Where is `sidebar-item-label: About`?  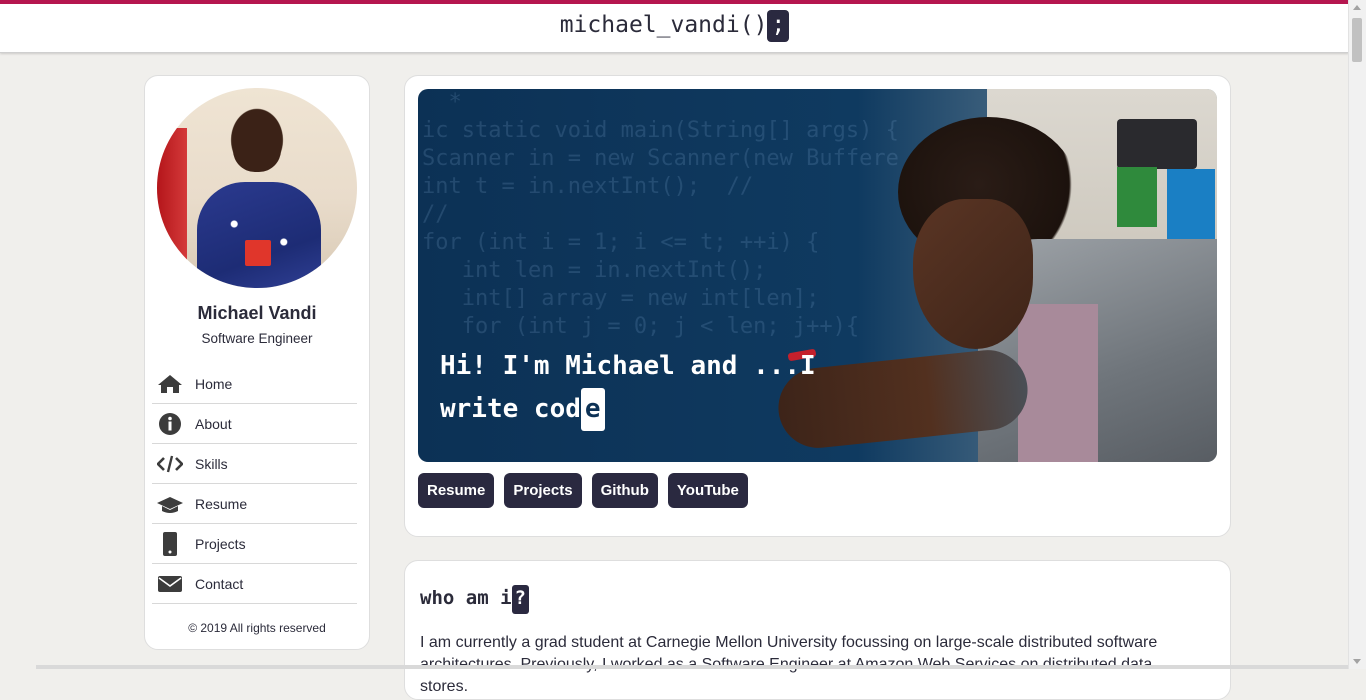 sidebar-item-label: About is located at coordinates (213, 423).